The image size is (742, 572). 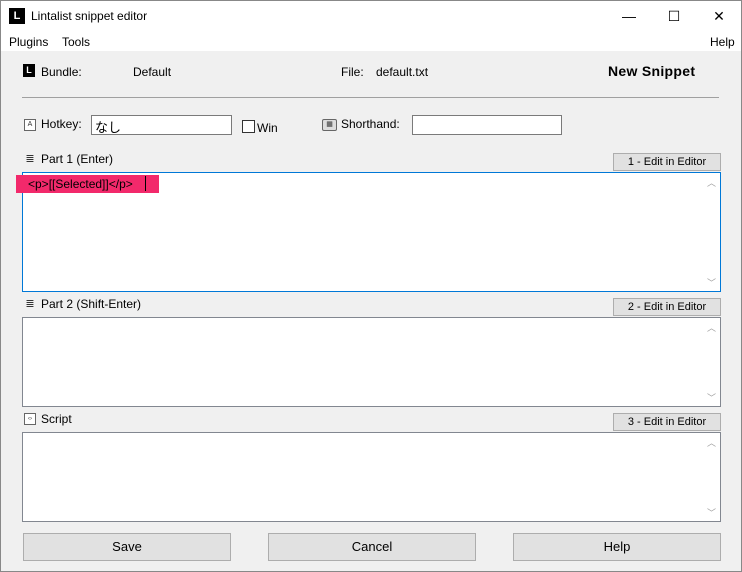 What do you see at coordinates (352, 72) in the screenshot?
I see `file-label: File:` at bounding box center [352, 72].